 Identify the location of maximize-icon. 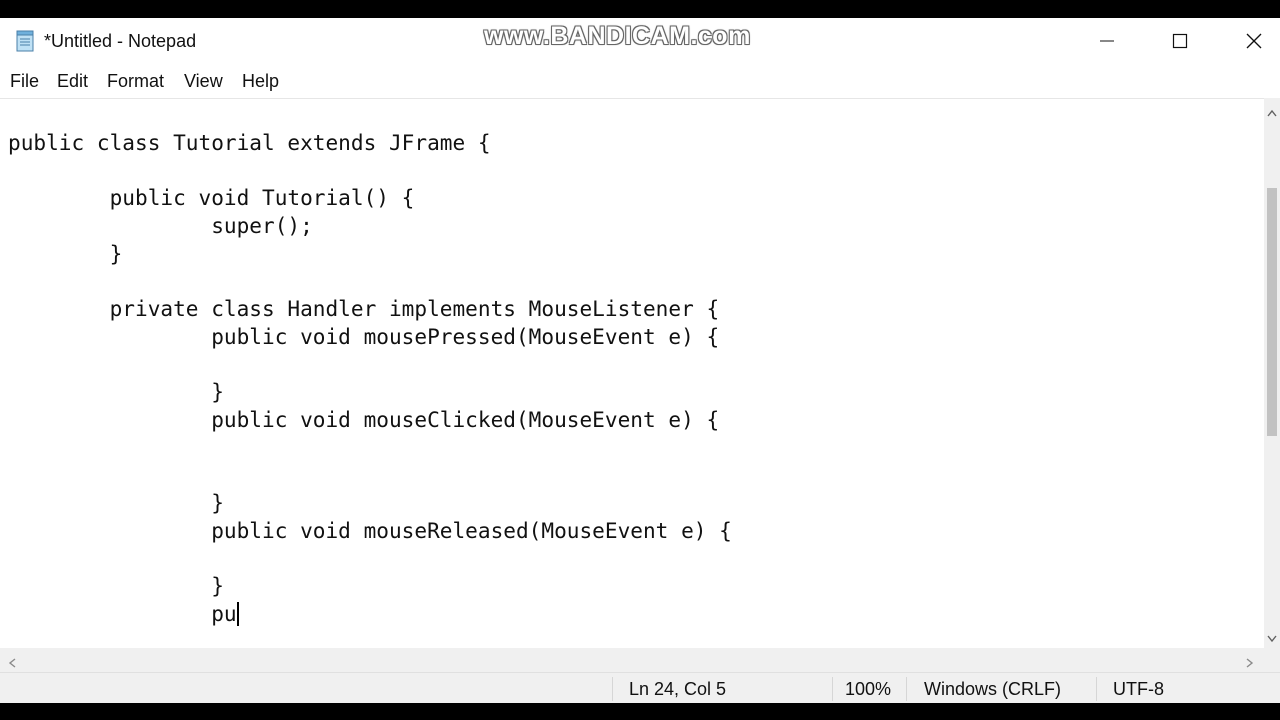
(1180, 41).